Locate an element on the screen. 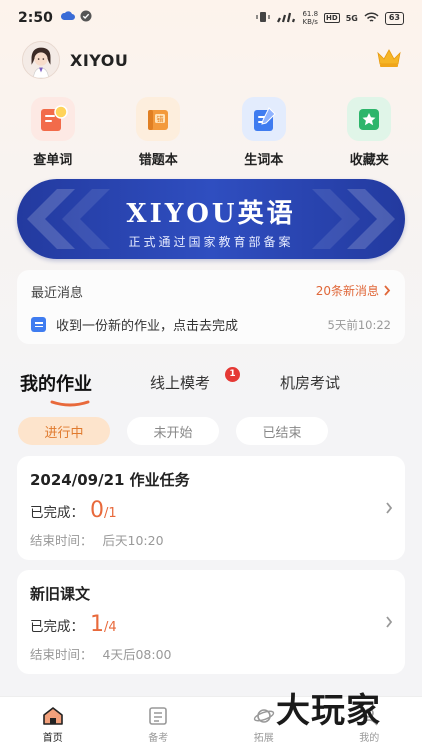 This screenshot has width=422, height=750. active-tab-underline is located at coordinates (70, 403).